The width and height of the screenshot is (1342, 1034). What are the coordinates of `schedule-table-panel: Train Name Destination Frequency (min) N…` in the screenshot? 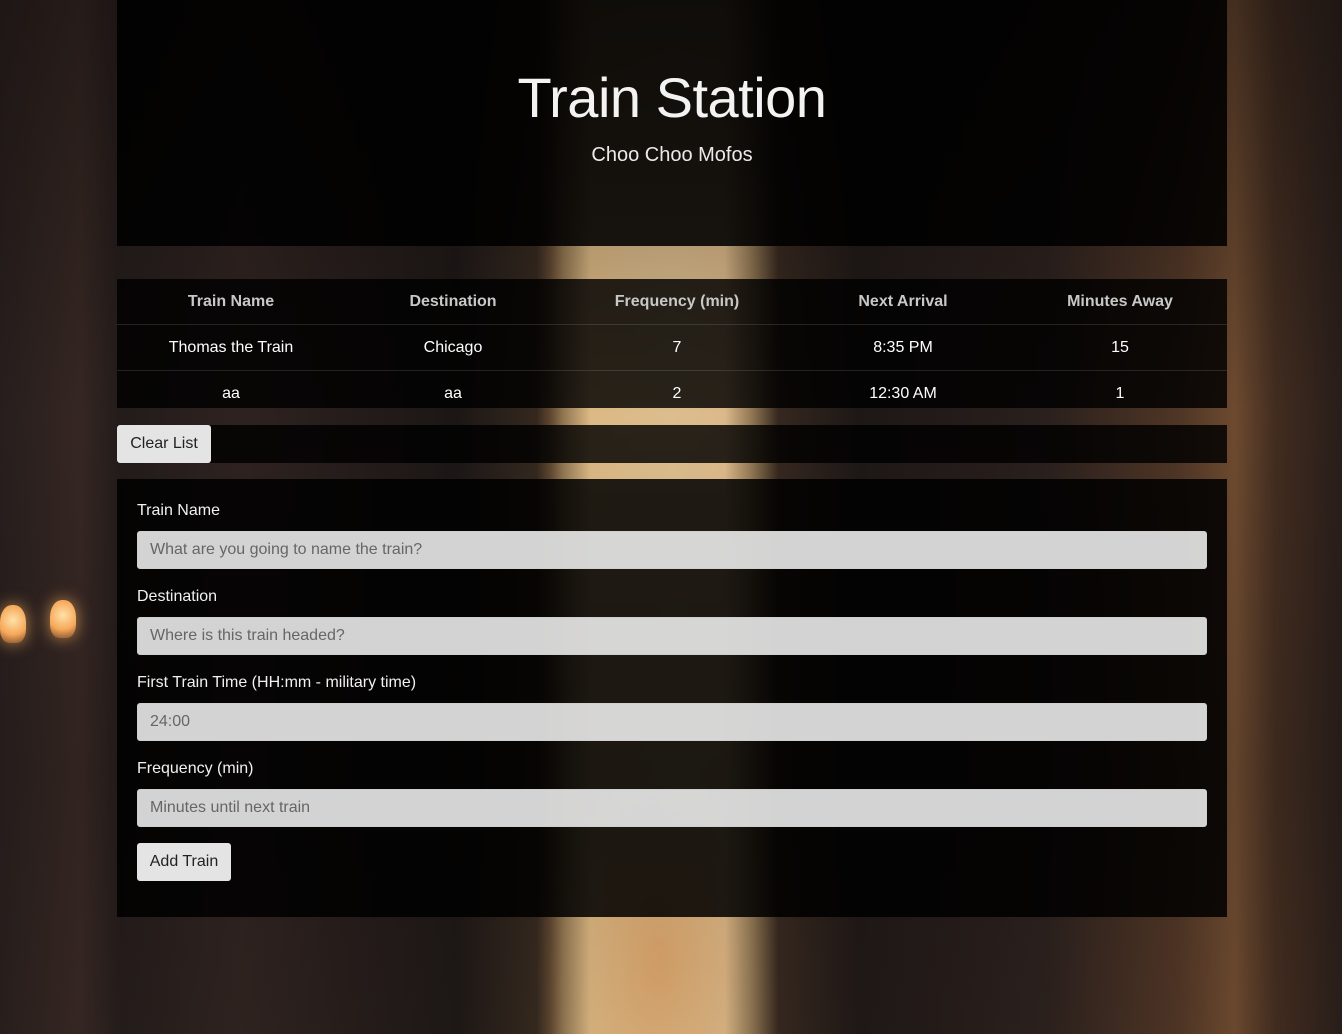 It's located at (672, 343).